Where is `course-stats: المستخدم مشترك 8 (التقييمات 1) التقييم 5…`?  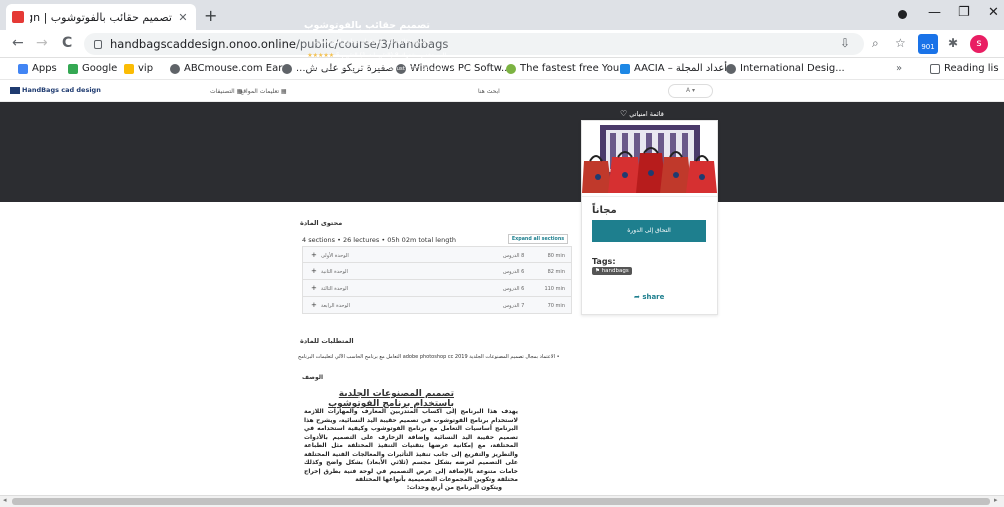
course-stats: المستخدم مشترك 8 (التقييمات 1) التقييم 5… is located at coordinates (376, 55).